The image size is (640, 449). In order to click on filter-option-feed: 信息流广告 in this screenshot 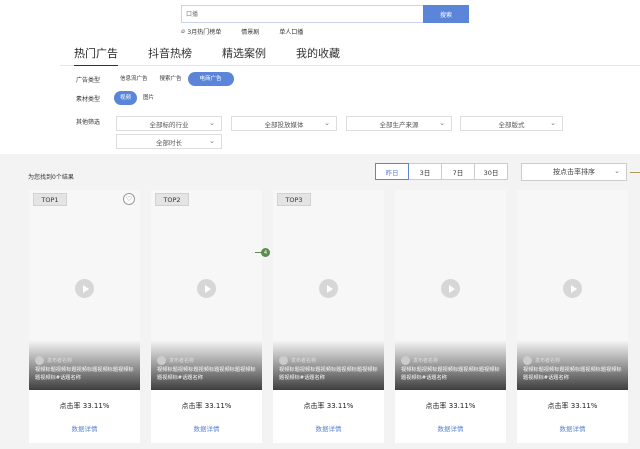, I will do `click(134, 79)`.